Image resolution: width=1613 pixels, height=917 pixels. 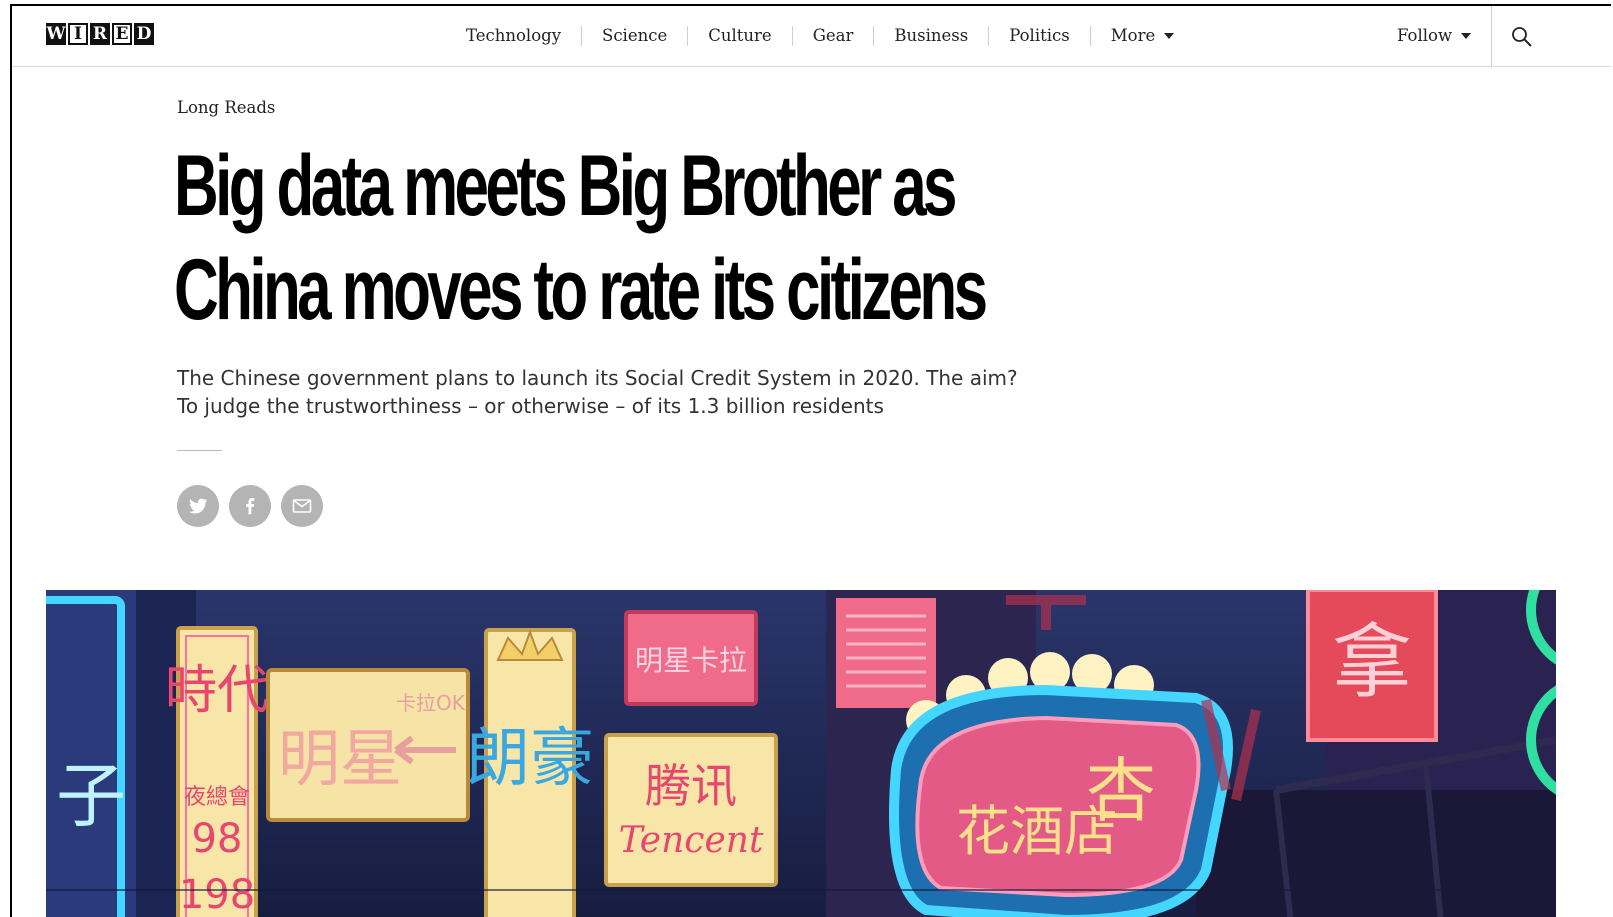 What do you see at coordinates (1425, 35) in the screenshot?
I see `follow-label: Follow` at bounding box center [1425, 35].